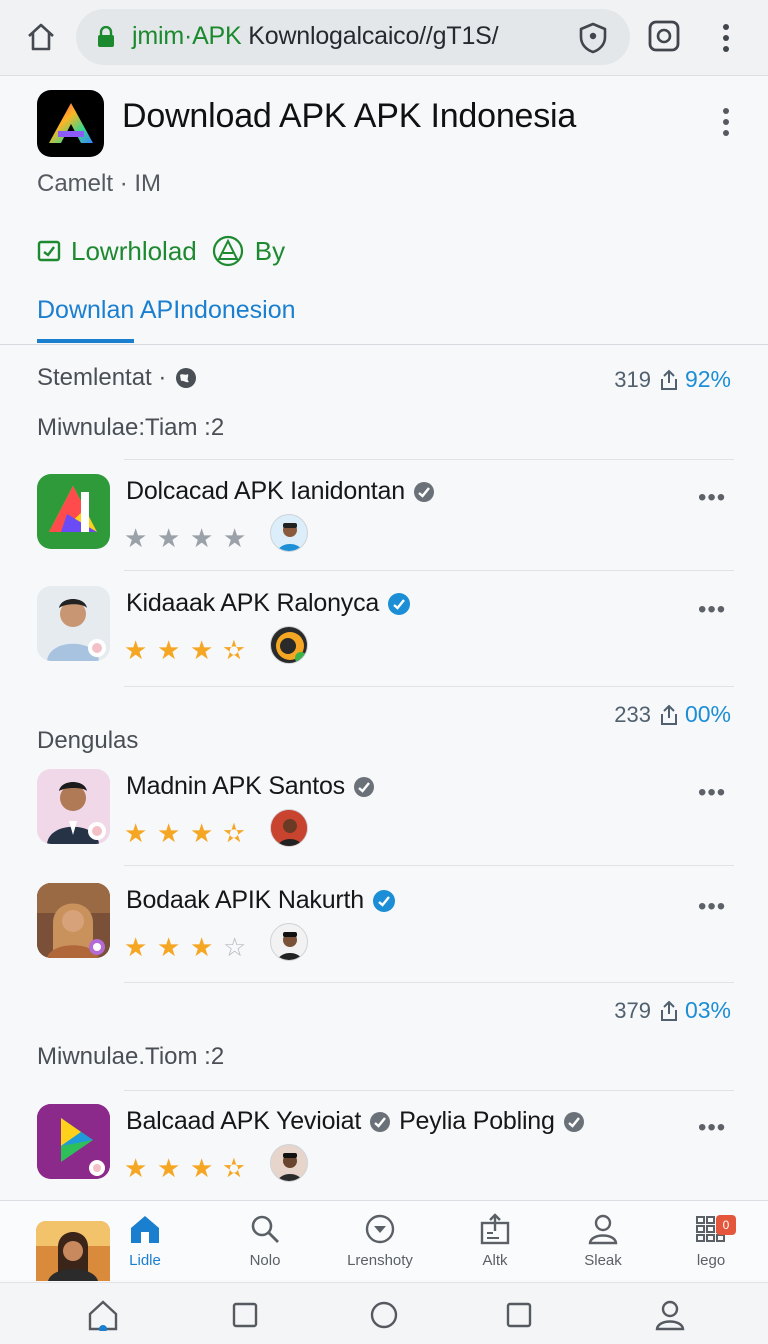  Describe the element at coordinates (103, 1315) in the screenshot. I see `system-home-icon` at that location.